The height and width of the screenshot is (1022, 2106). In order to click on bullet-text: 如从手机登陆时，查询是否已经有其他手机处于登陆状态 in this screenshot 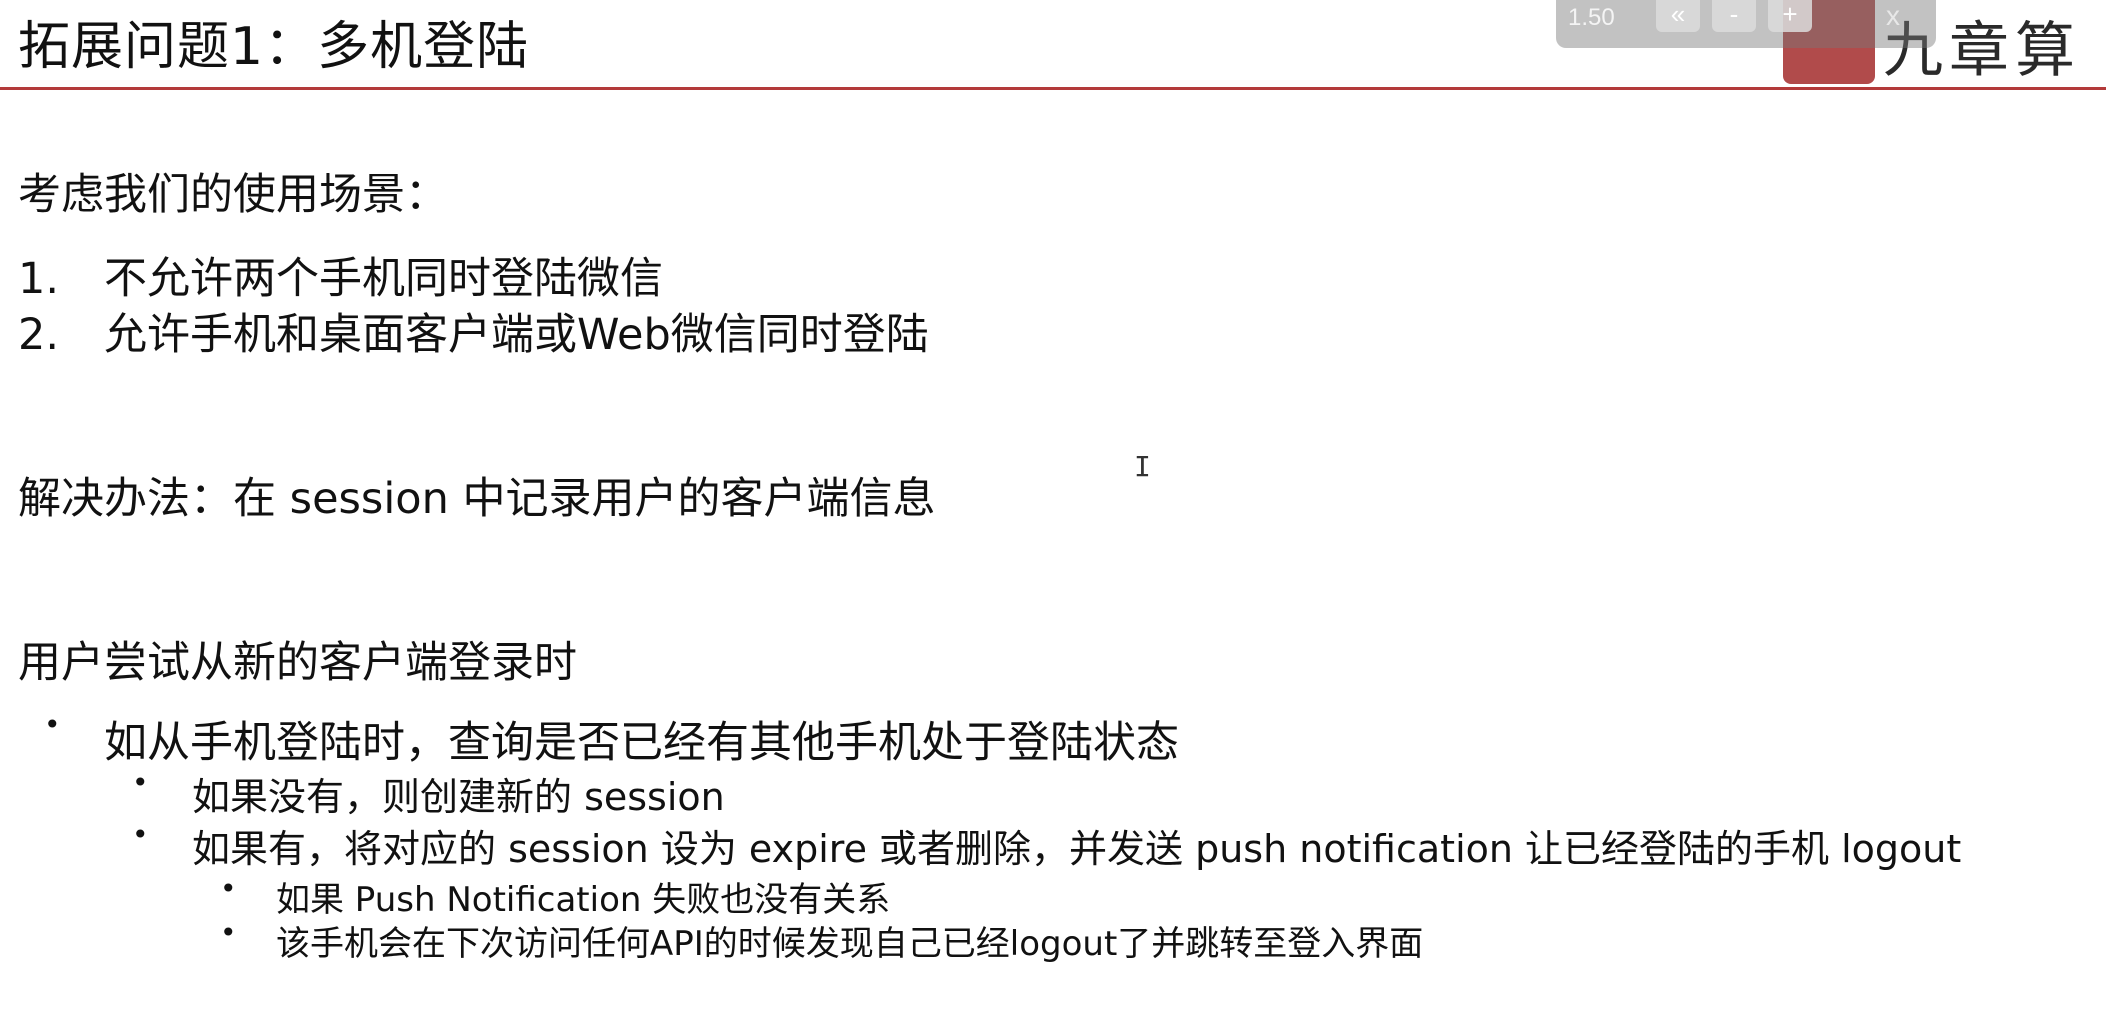, I will do `click(641, 743)`.